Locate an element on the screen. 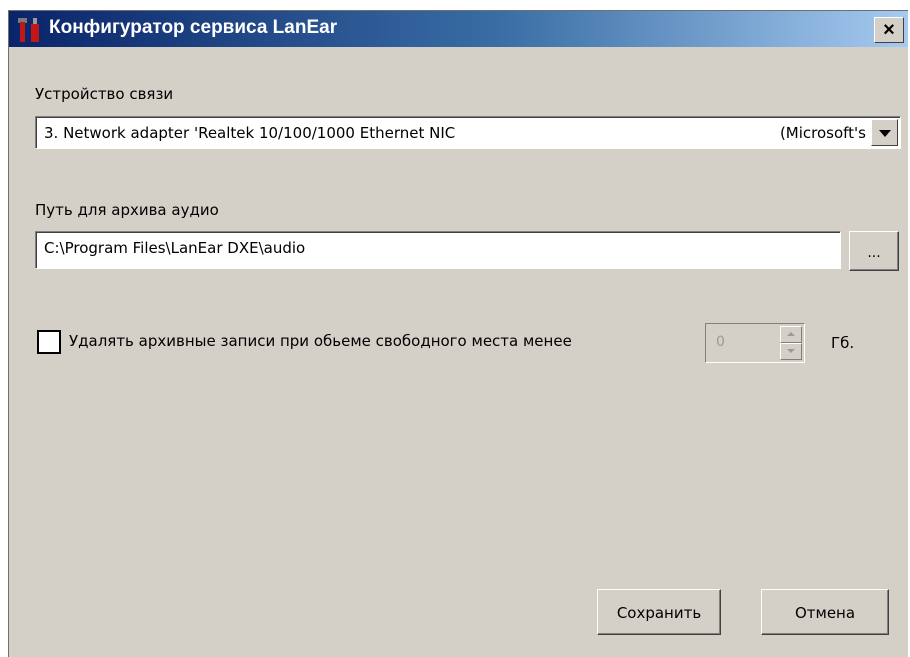 This screenshot has width=910, height=657. cancel-button: Отмена is located at coordinates (825, 612).